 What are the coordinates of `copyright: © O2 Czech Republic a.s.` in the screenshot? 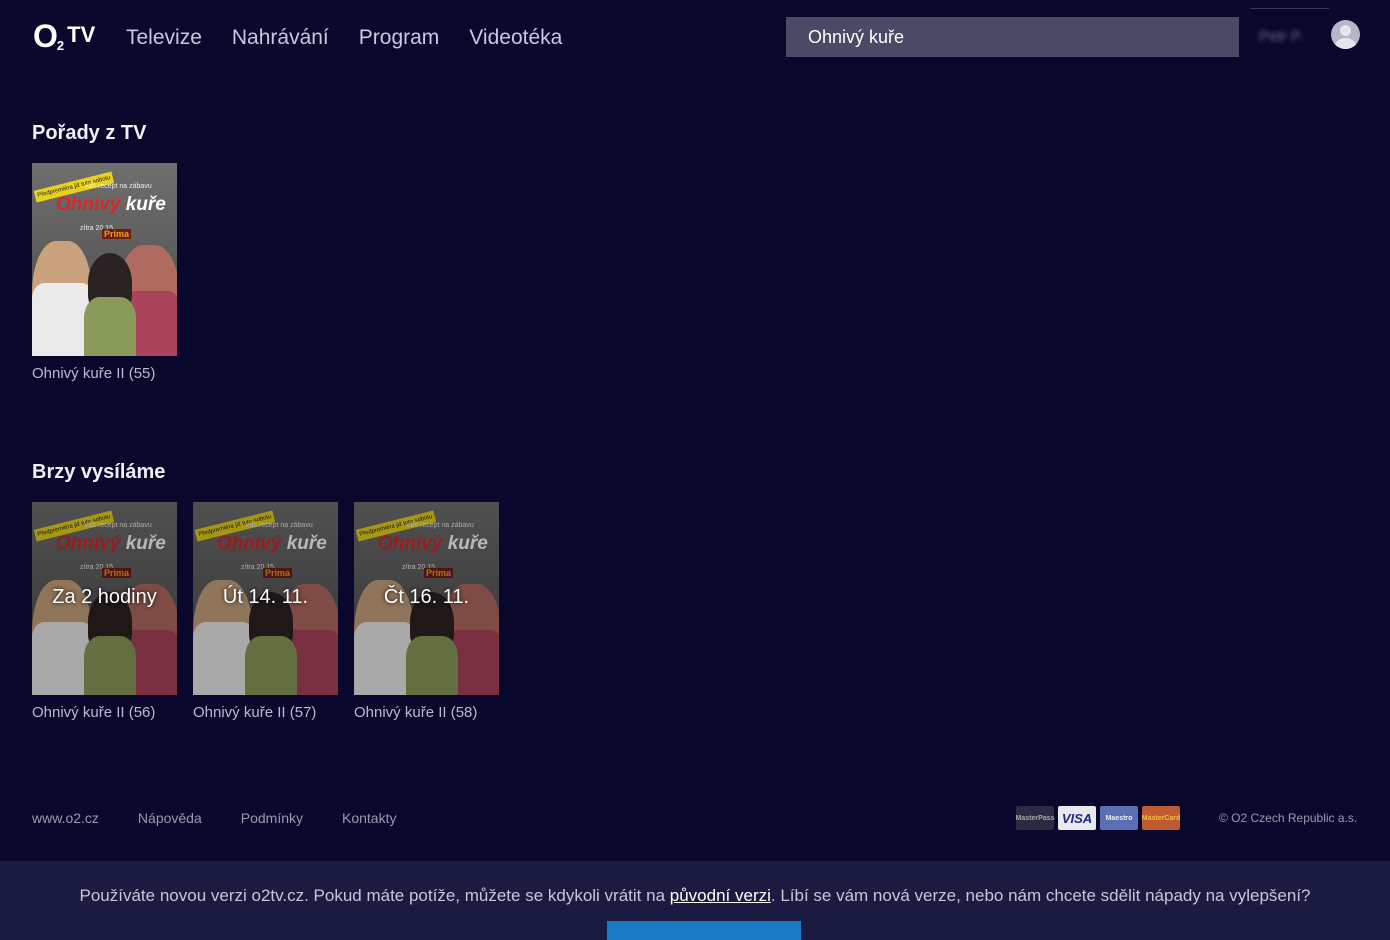 It's located at (1288, 818).